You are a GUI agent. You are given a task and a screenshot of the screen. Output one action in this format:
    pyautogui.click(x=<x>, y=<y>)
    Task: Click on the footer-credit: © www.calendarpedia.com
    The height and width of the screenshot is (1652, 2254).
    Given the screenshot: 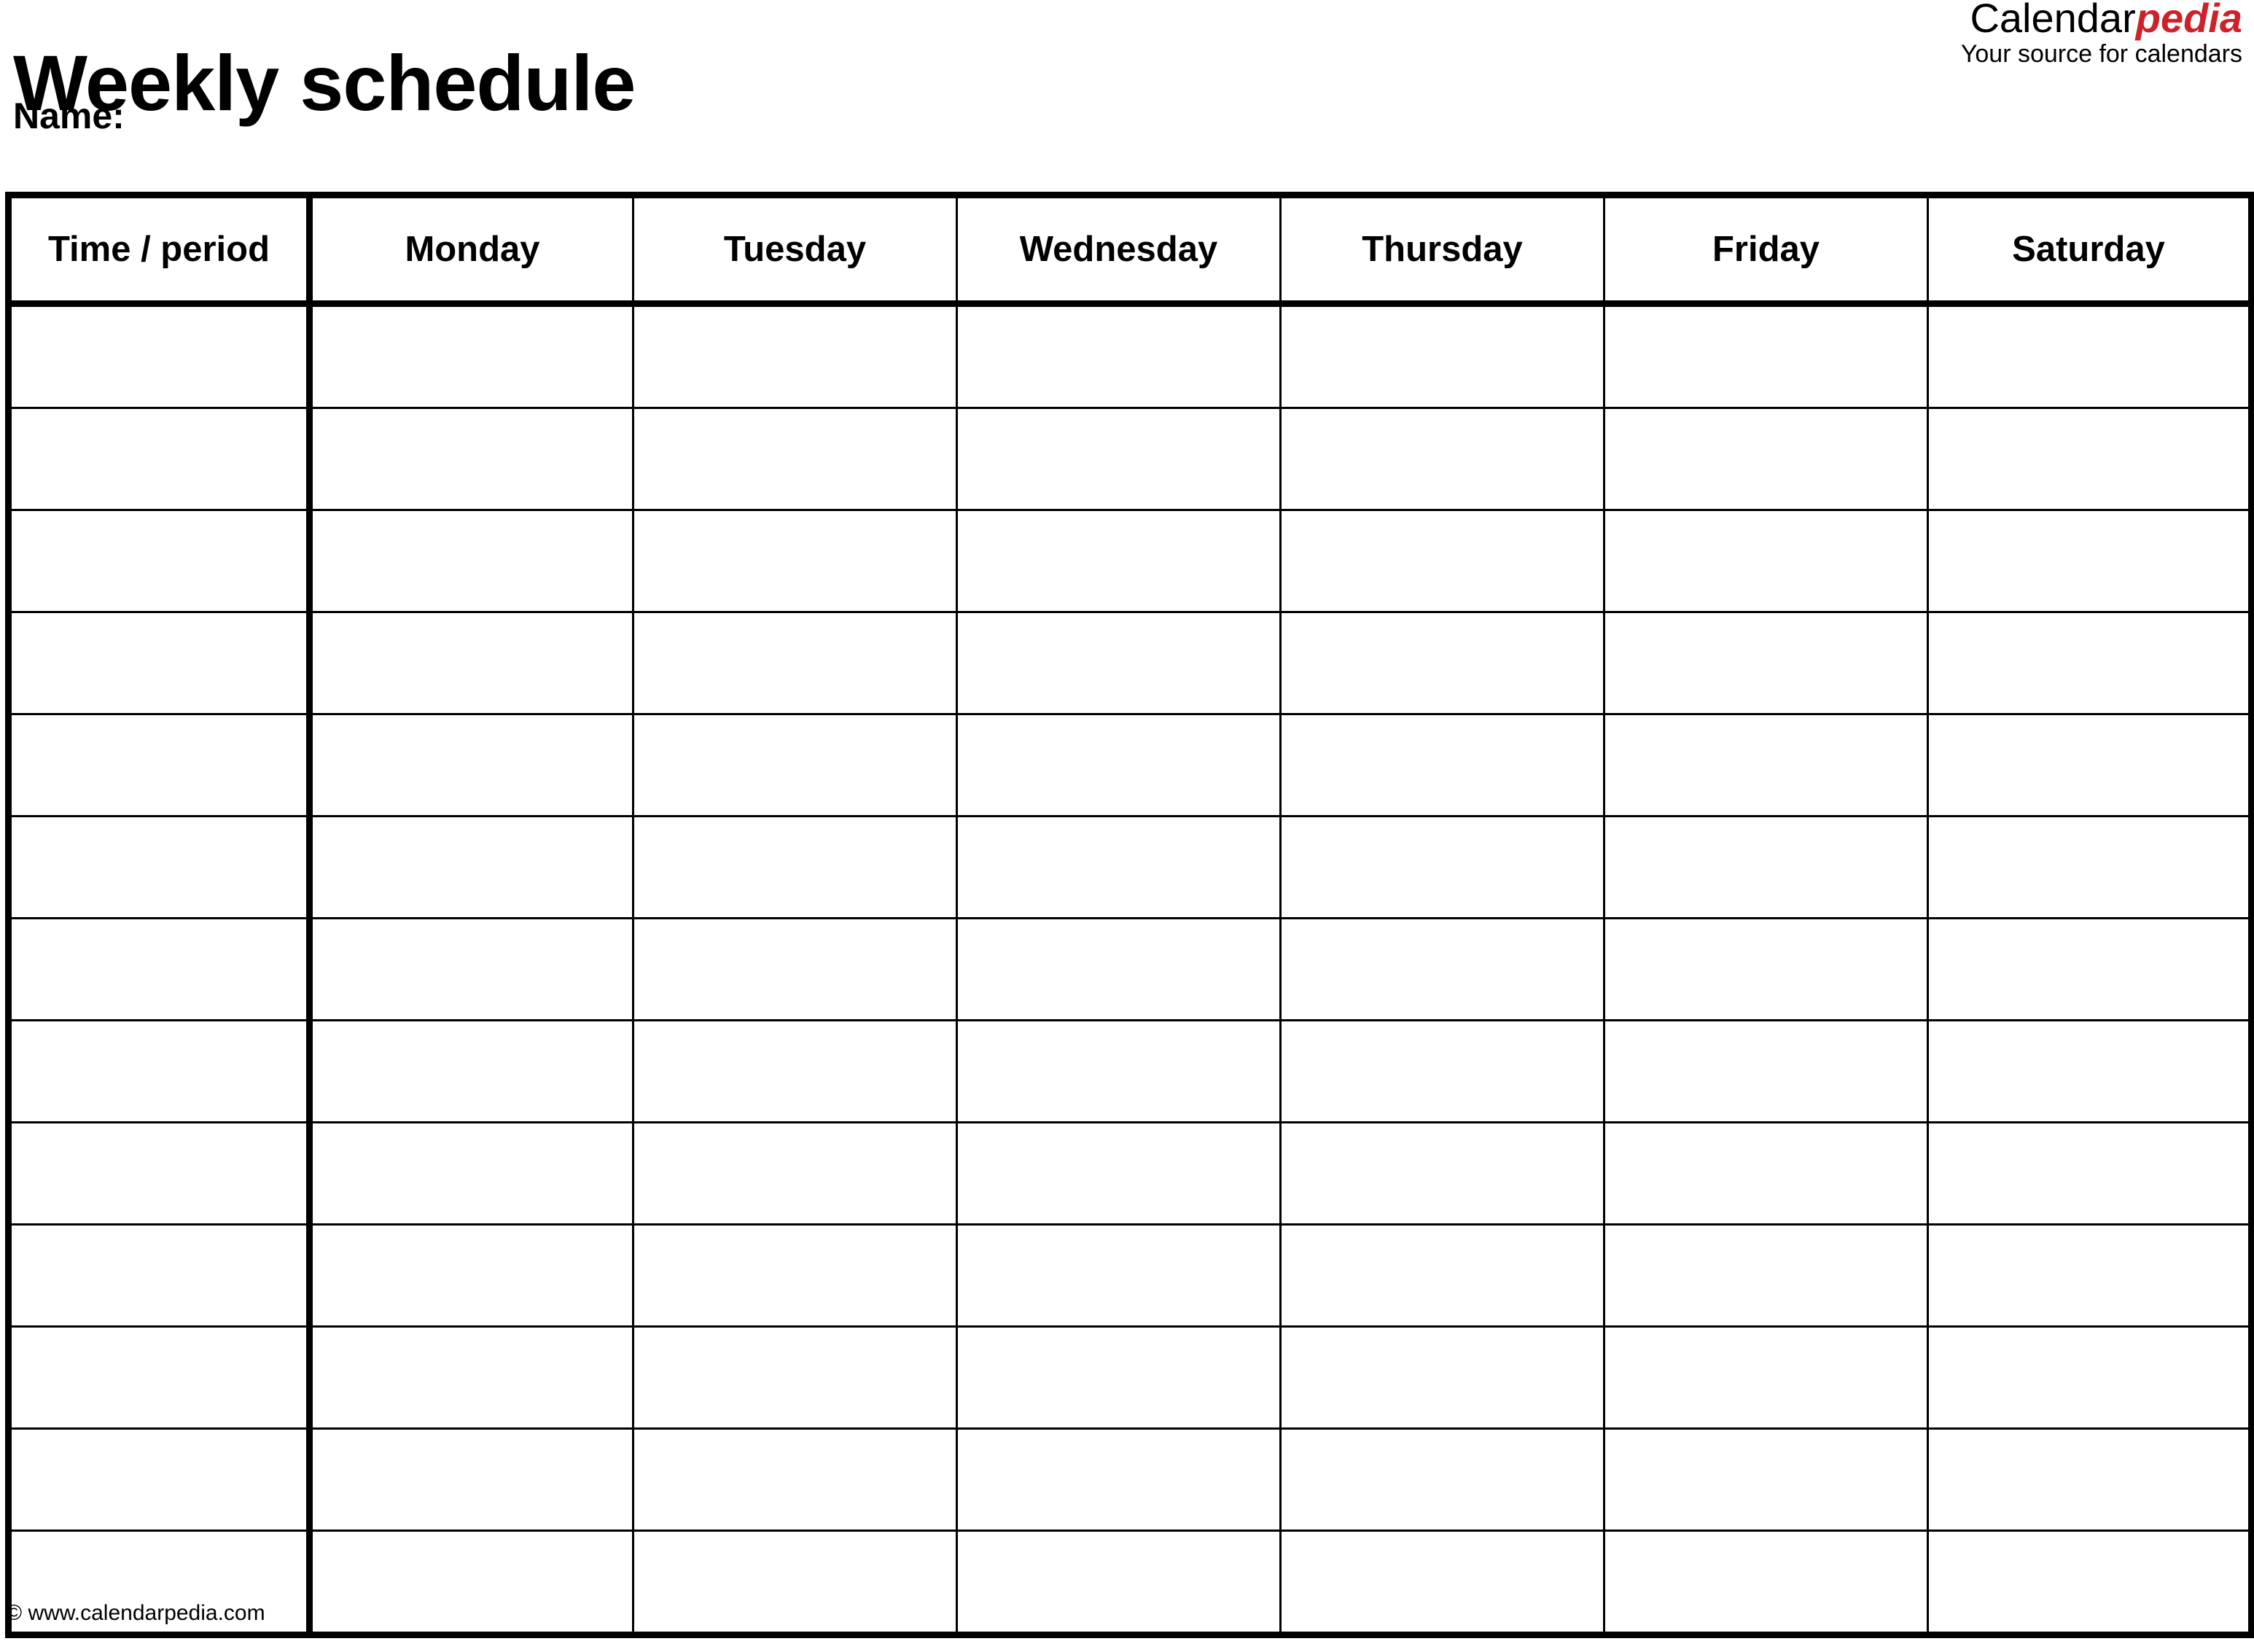 What is the action you would take?
    pyautogui.click(x=135, y=1613)
    